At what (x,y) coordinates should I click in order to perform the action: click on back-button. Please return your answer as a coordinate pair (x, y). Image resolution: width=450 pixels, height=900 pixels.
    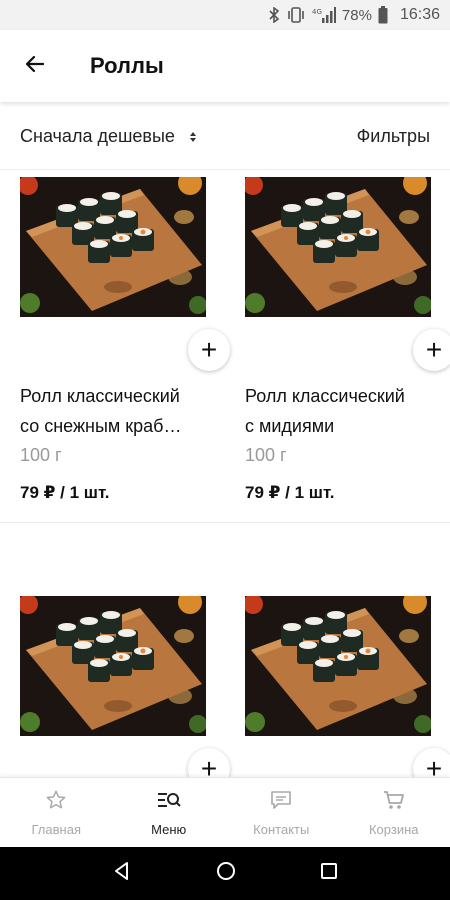
    Looking at the image, I should click on (35, 66).